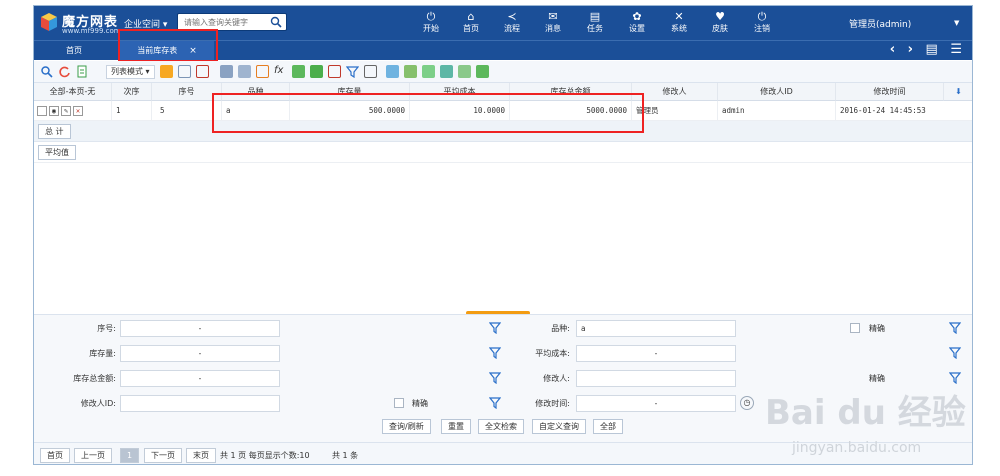  I want to click on view-mode-dropdown: 列表模式 ▾, so click(130, 72).